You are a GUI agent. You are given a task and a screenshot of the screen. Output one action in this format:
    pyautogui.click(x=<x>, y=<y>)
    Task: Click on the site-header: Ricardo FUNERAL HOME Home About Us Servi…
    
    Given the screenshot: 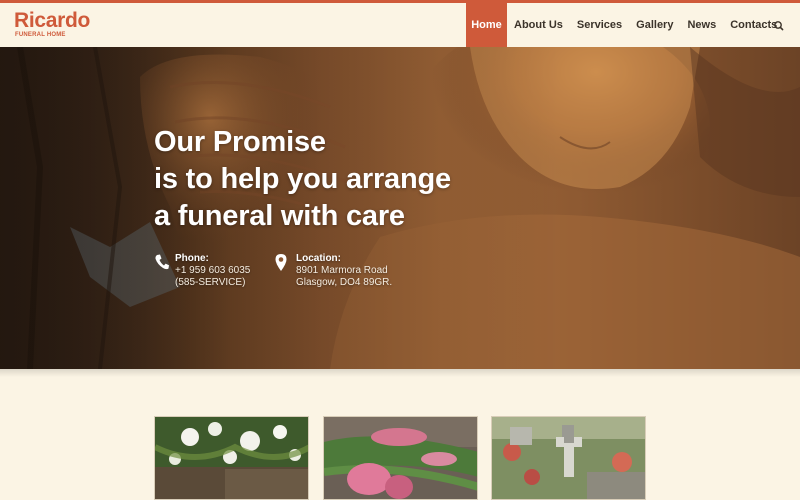 What is the action you would take?
    pyautogui.click(x=400, y=25)
    